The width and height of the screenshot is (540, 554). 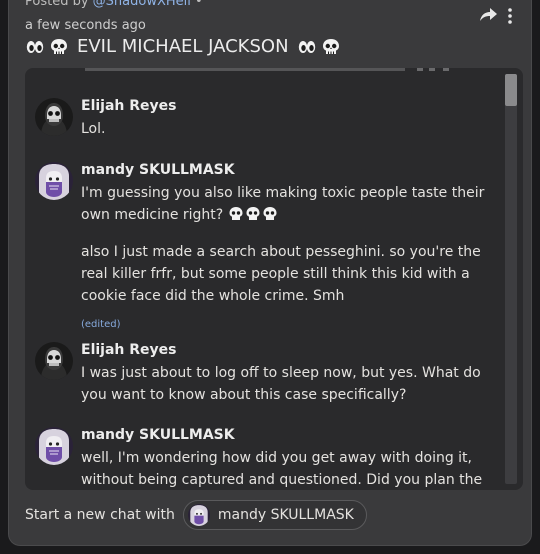 I want to click on author-link: @ShadowXHell, so click(x=142, y=4).